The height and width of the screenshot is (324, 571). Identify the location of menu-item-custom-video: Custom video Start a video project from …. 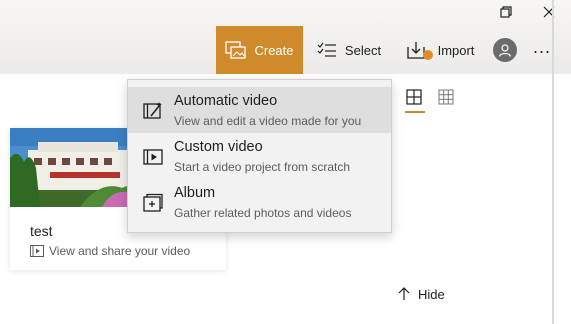
(259, 156).